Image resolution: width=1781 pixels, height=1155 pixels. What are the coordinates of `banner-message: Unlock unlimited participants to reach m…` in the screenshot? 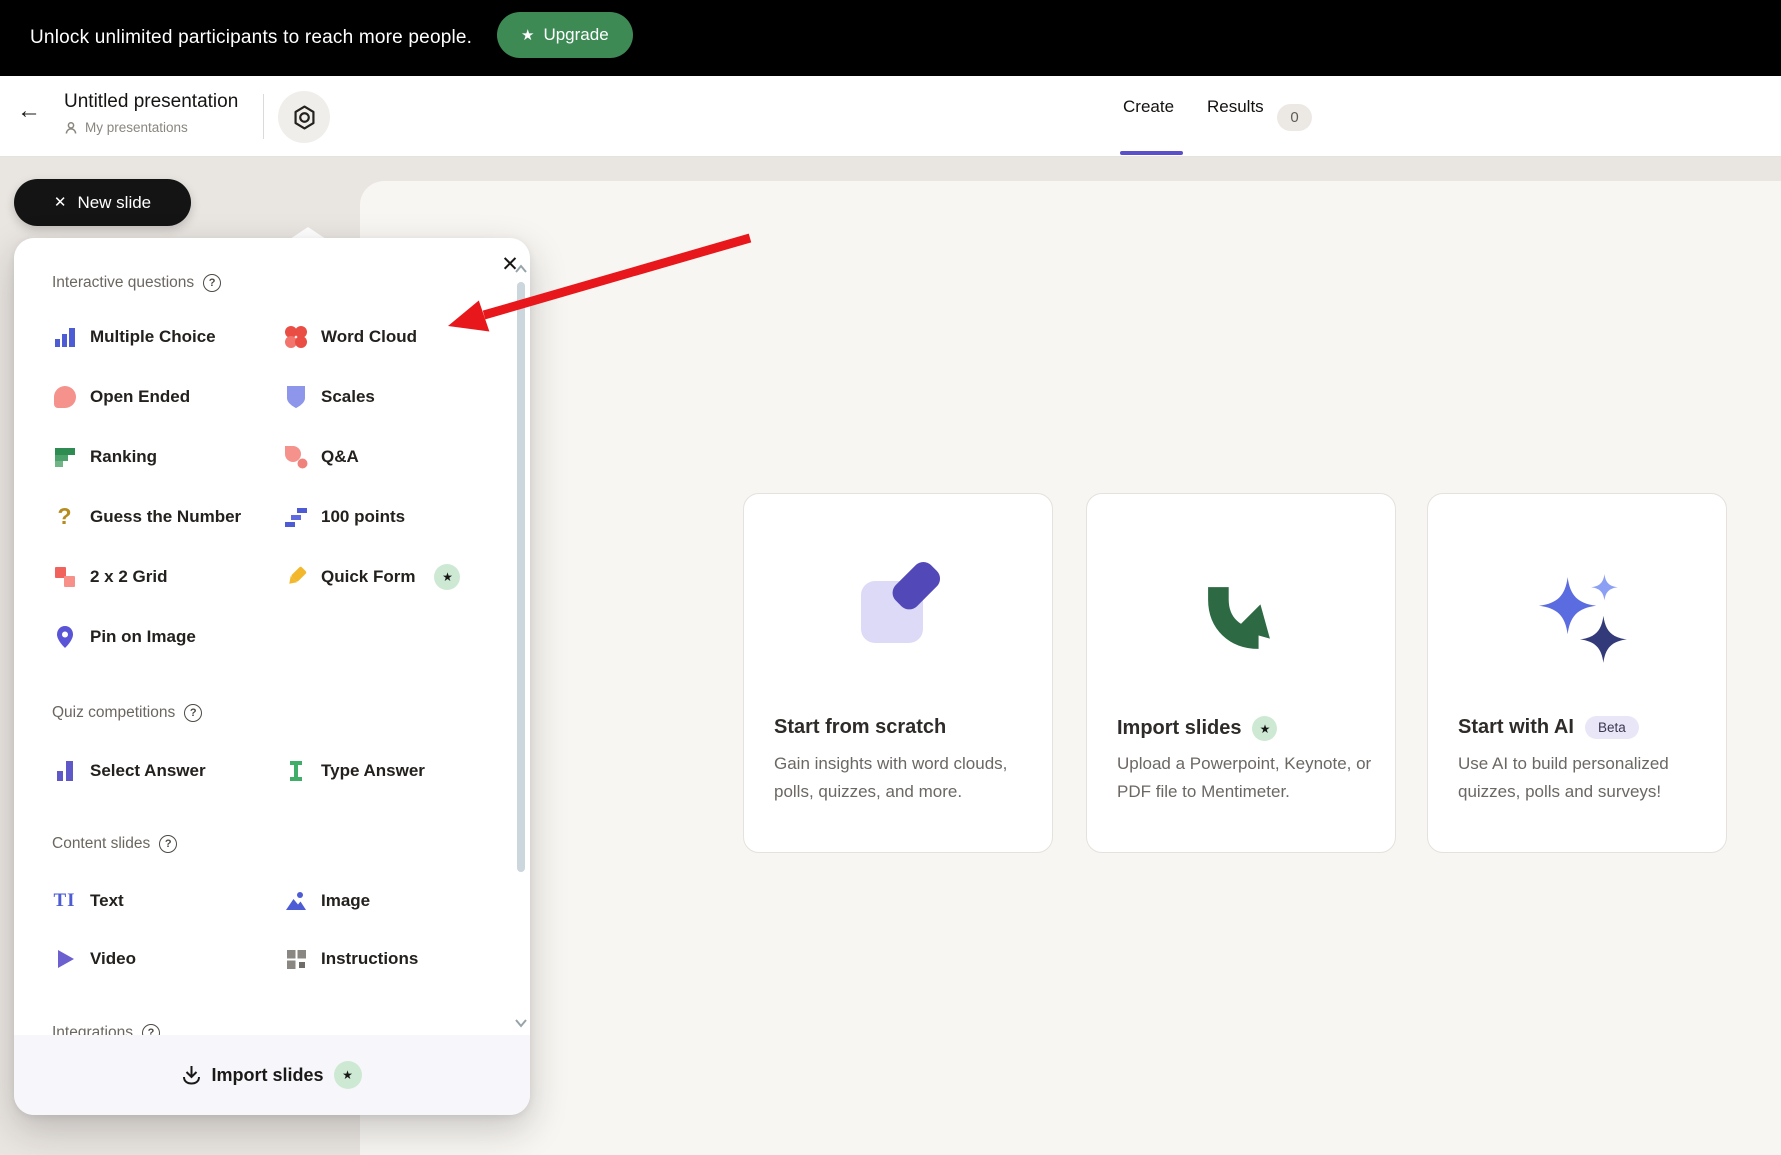 It's located at (251, 37).